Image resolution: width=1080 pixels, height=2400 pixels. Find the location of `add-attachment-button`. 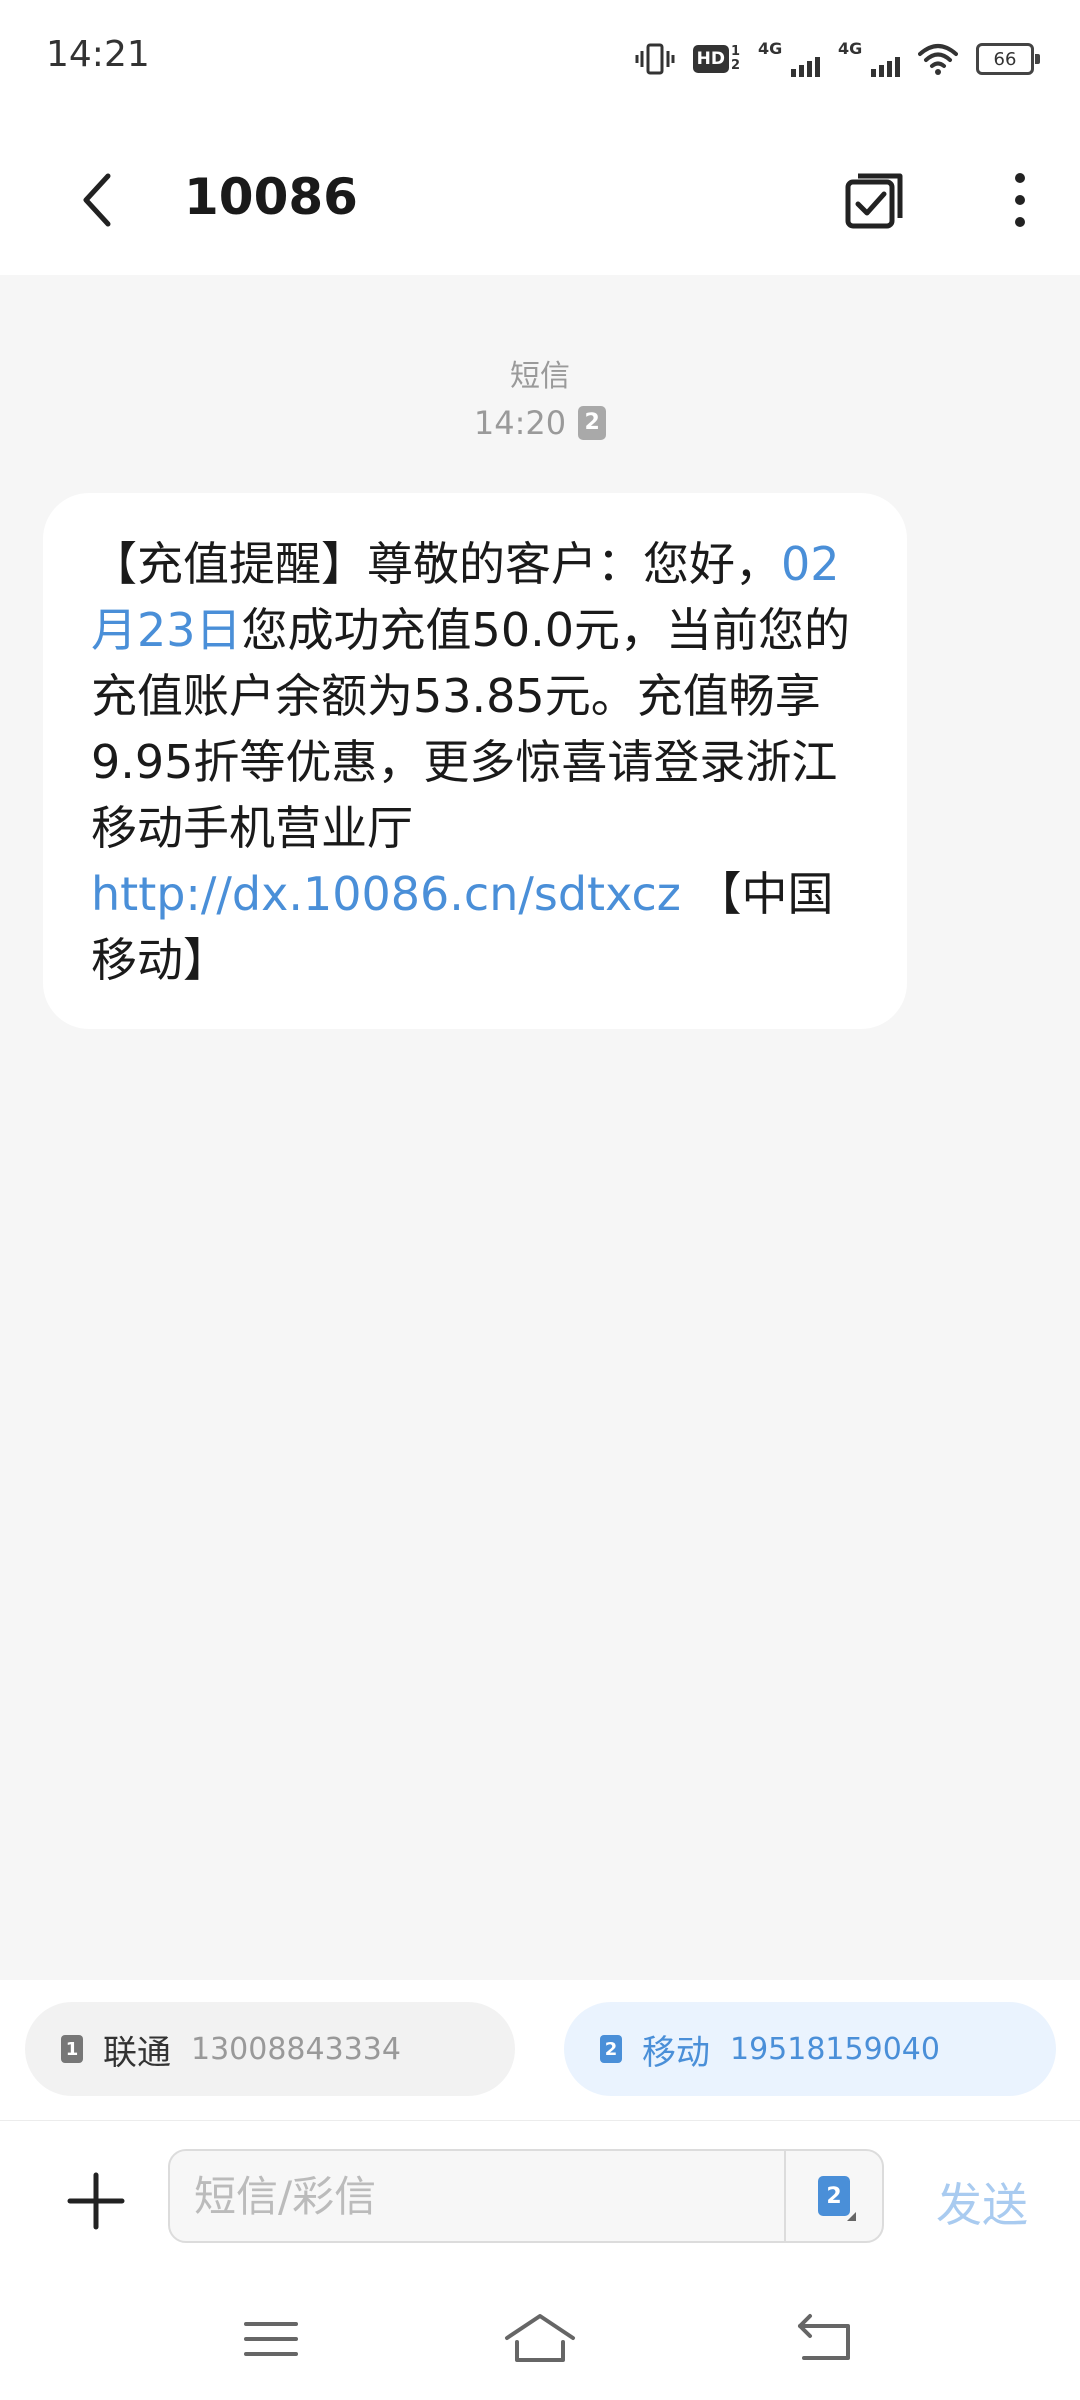

add-attachment-button is located at coordinates (96, 2201).